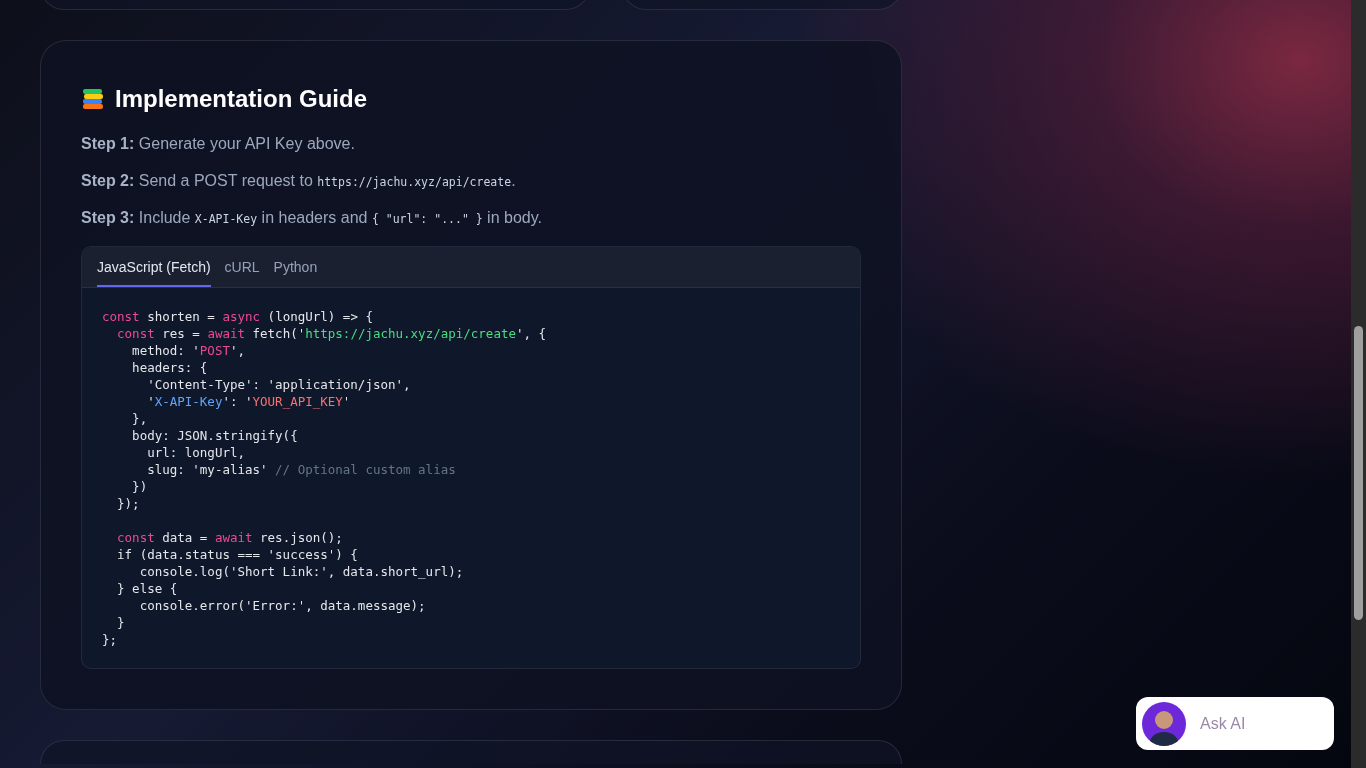  What do you see at coordinates (237, 554) in the screenshot?
I see `code-line: if (data.status === 'success') {` at bounding box center [237, 554].